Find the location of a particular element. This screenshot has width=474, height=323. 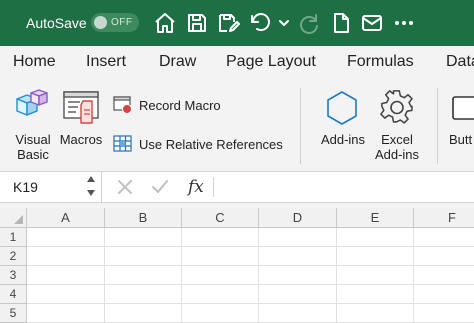

row-header: 1 is located at coordinates (13, 237).